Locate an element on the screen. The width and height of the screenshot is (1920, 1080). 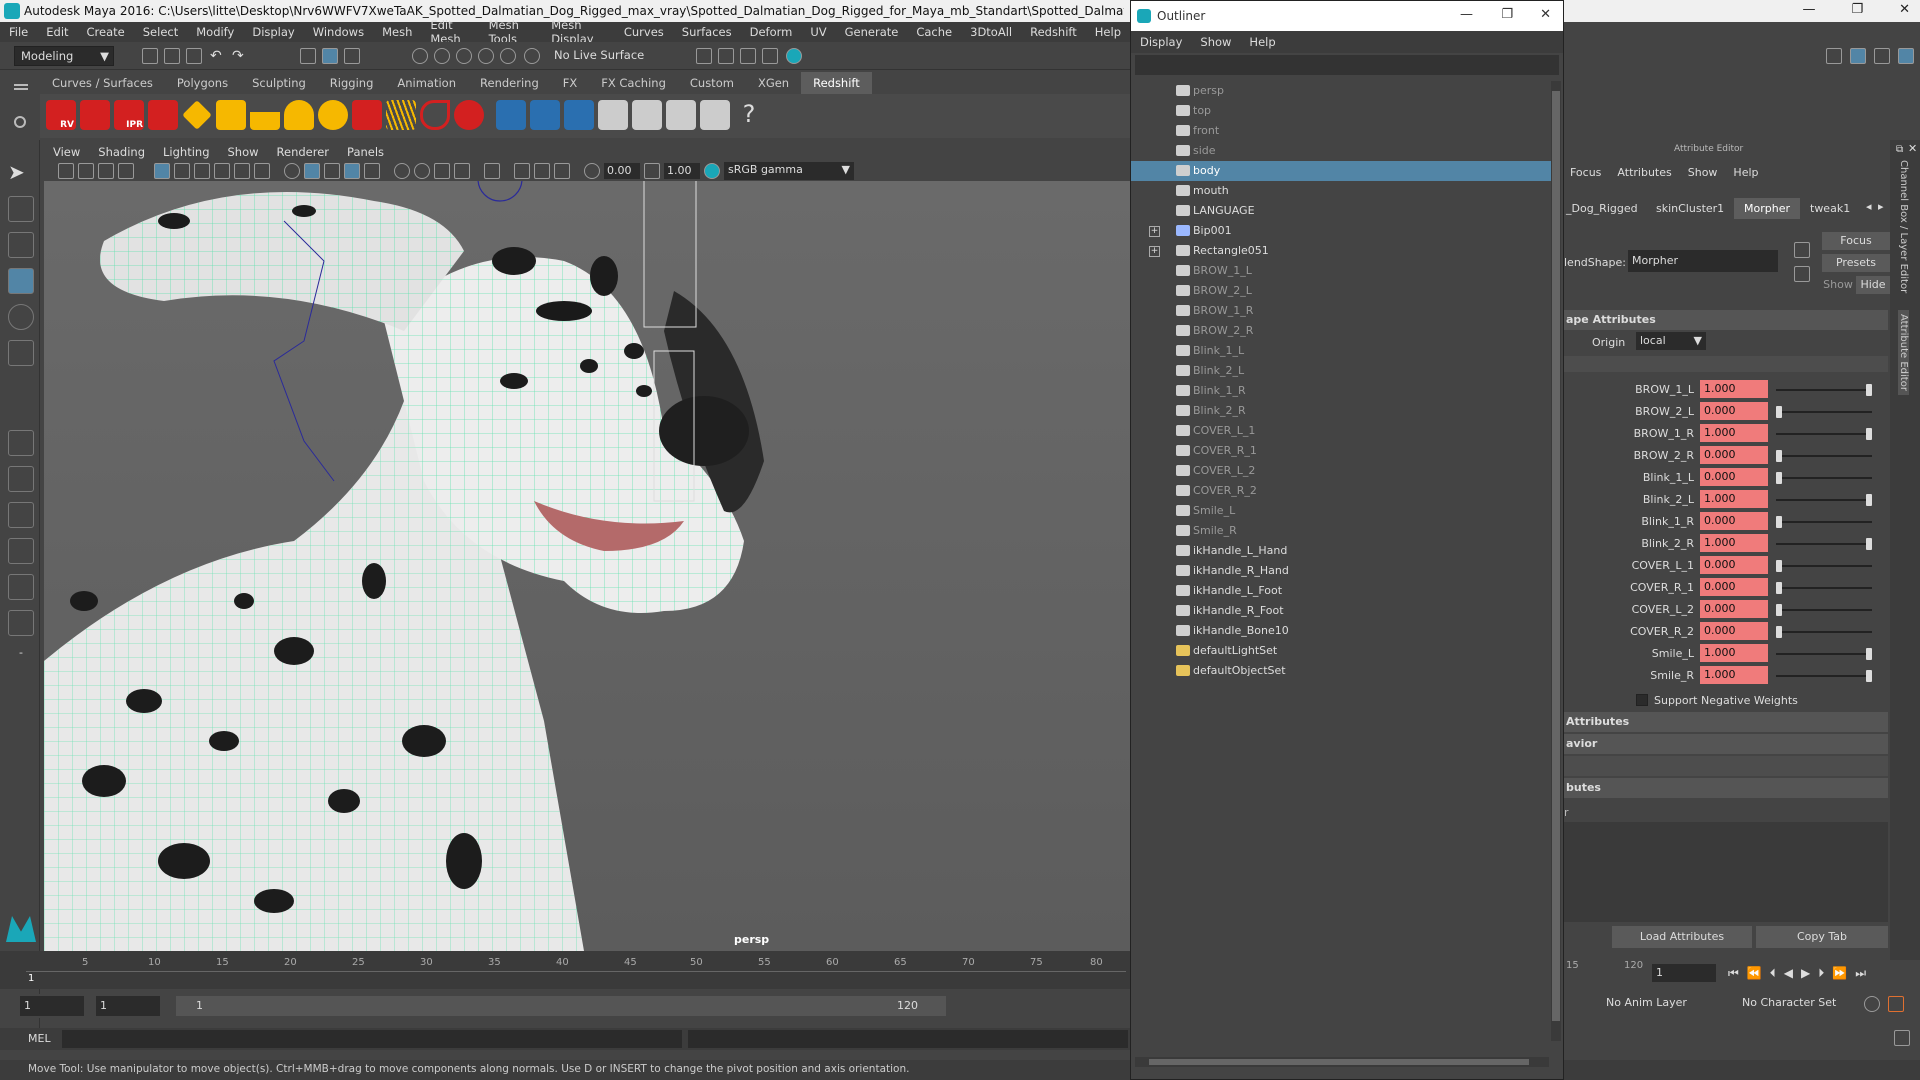
camera-select-icon is located at coordinates (66, 171).